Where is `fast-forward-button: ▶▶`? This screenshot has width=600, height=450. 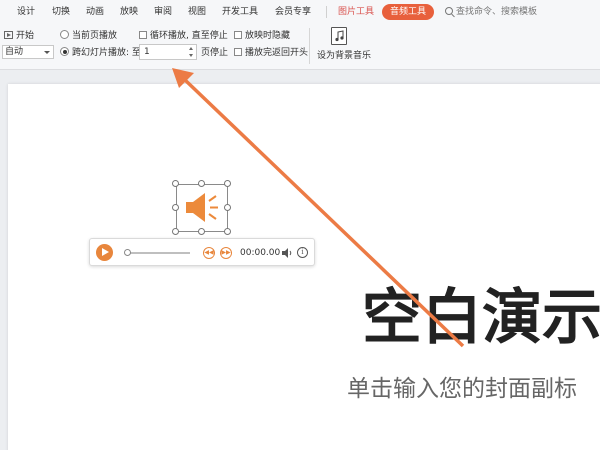 fast-forward-button: ▶▶ is located at coordinates (226, 253).